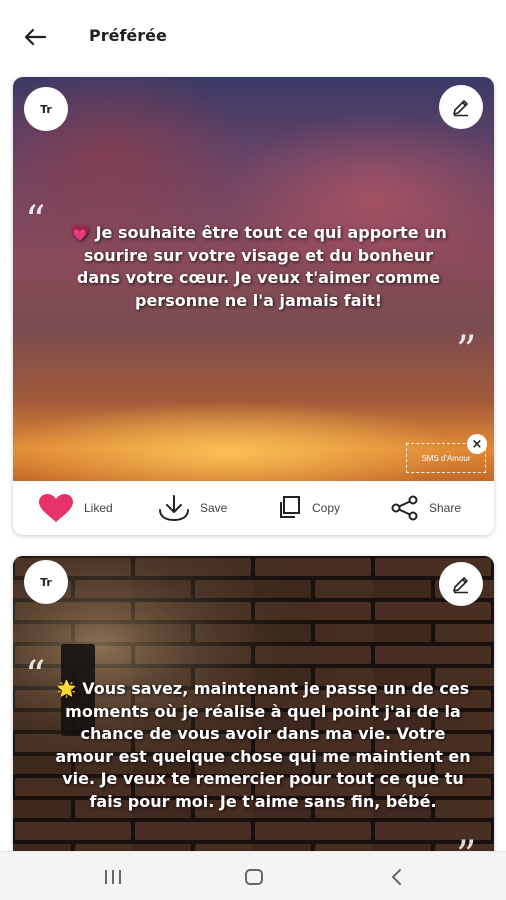 The height and width of the screenshot is (900, 506). What do you see at coordinates (192, 508) in the screenshot?
I see `save-button: Save` at bounding box center [192, 508].